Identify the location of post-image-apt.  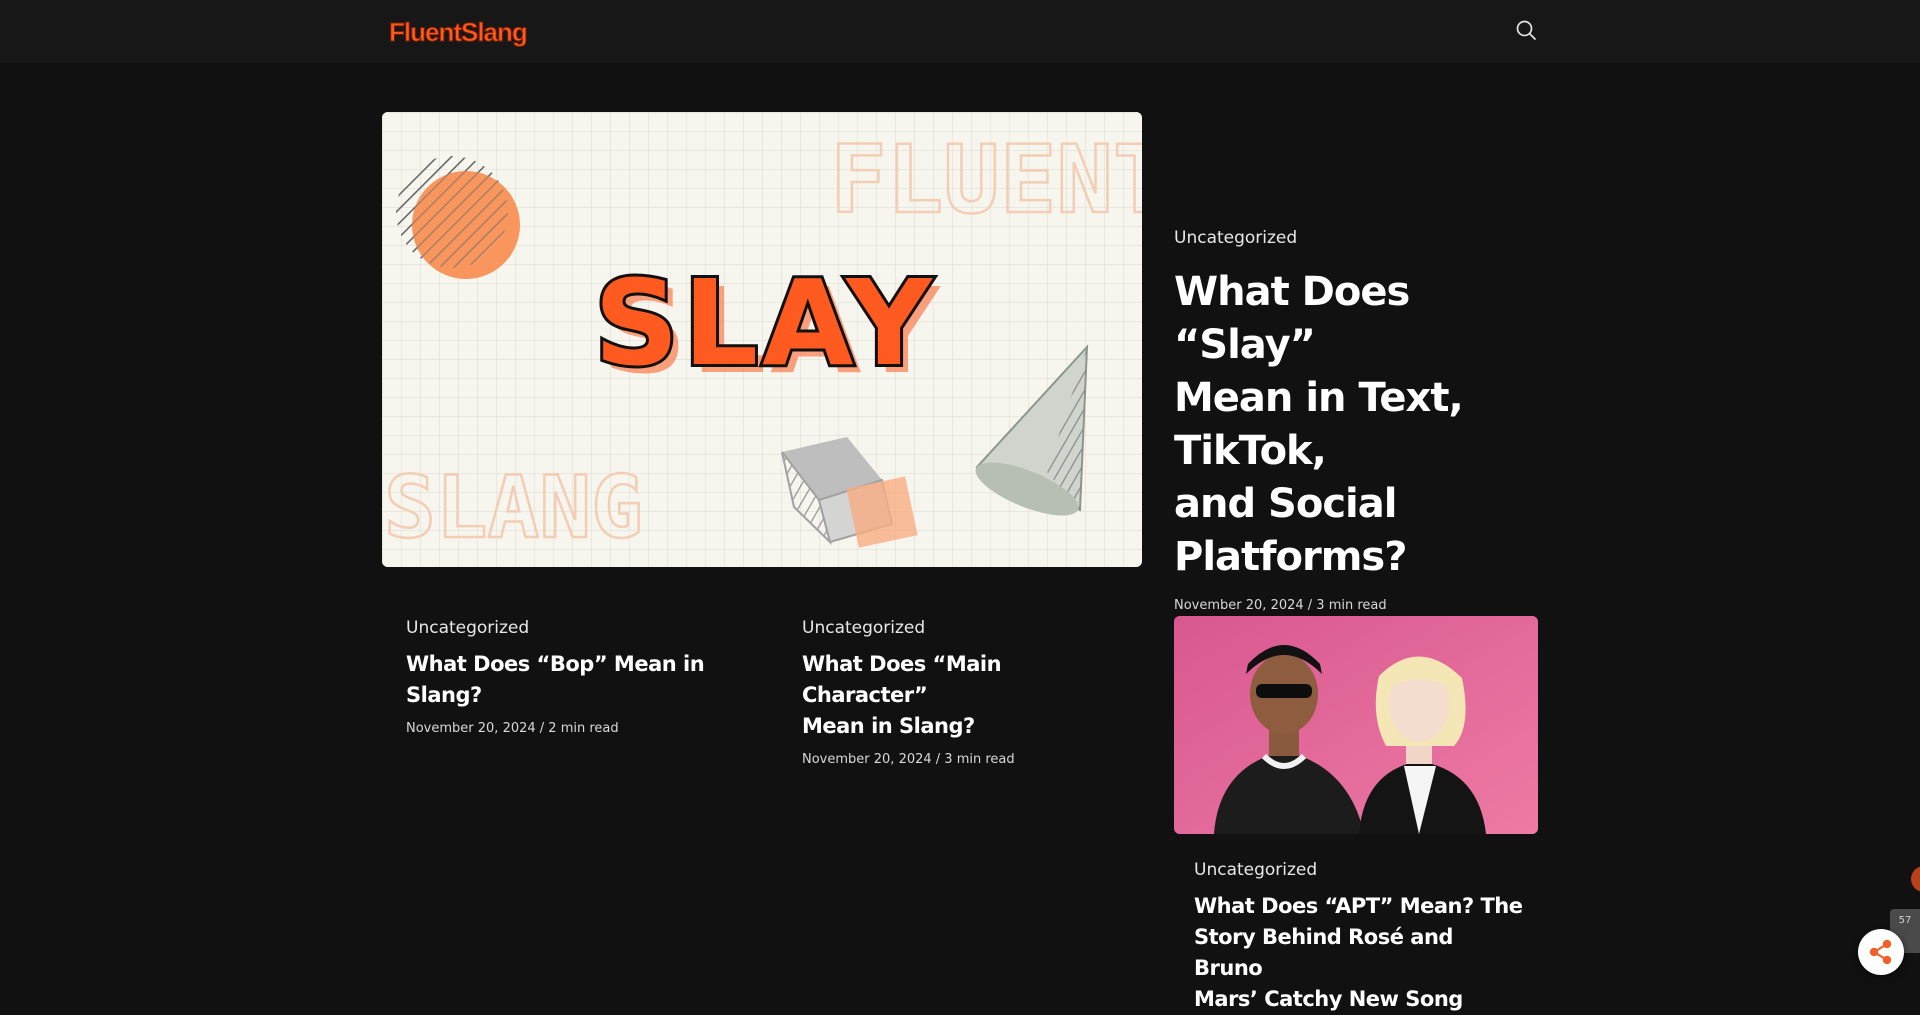
(1356, 725).